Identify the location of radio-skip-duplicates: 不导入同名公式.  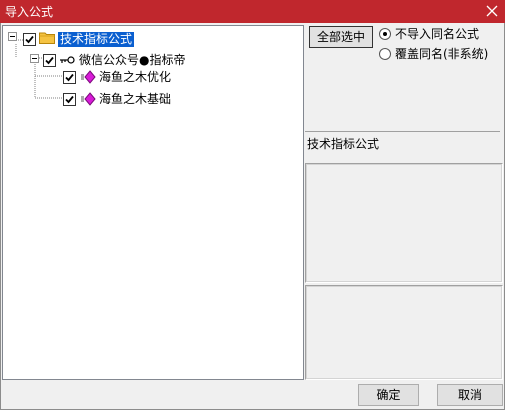
(439, 34).